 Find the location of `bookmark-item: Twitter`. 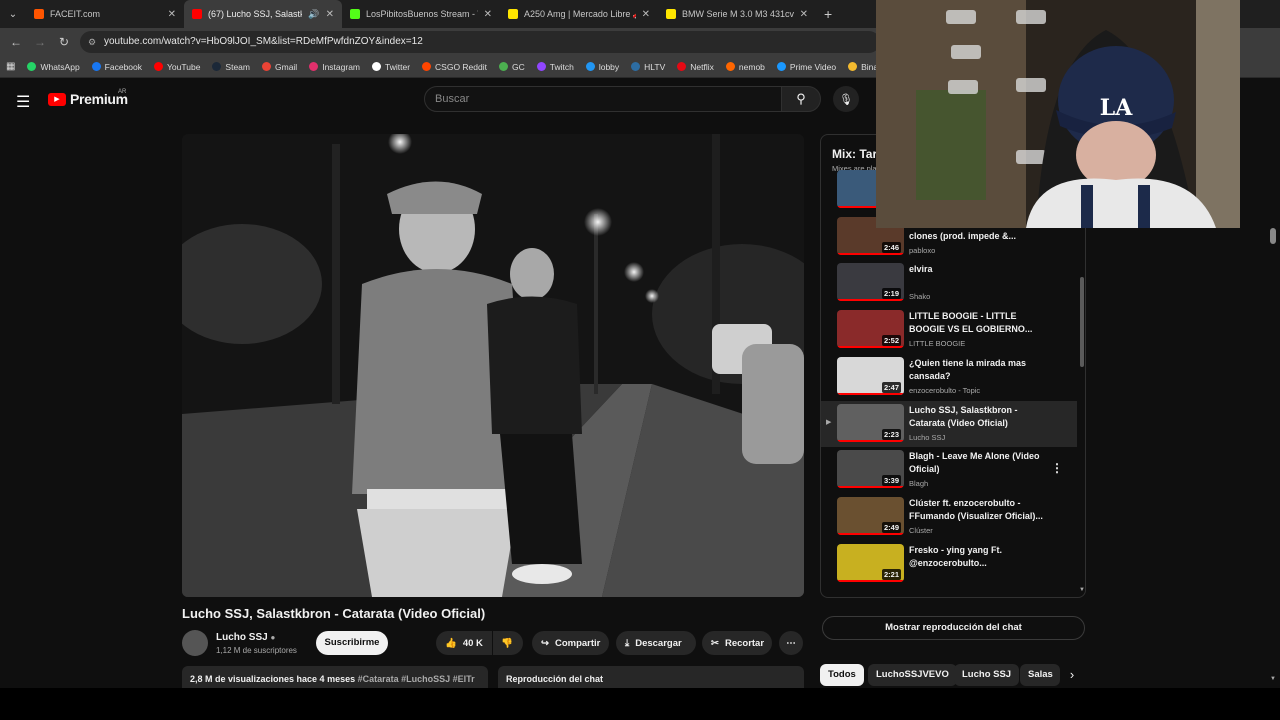

bookmark-item: Twitter is located at coordinates (391, 67).